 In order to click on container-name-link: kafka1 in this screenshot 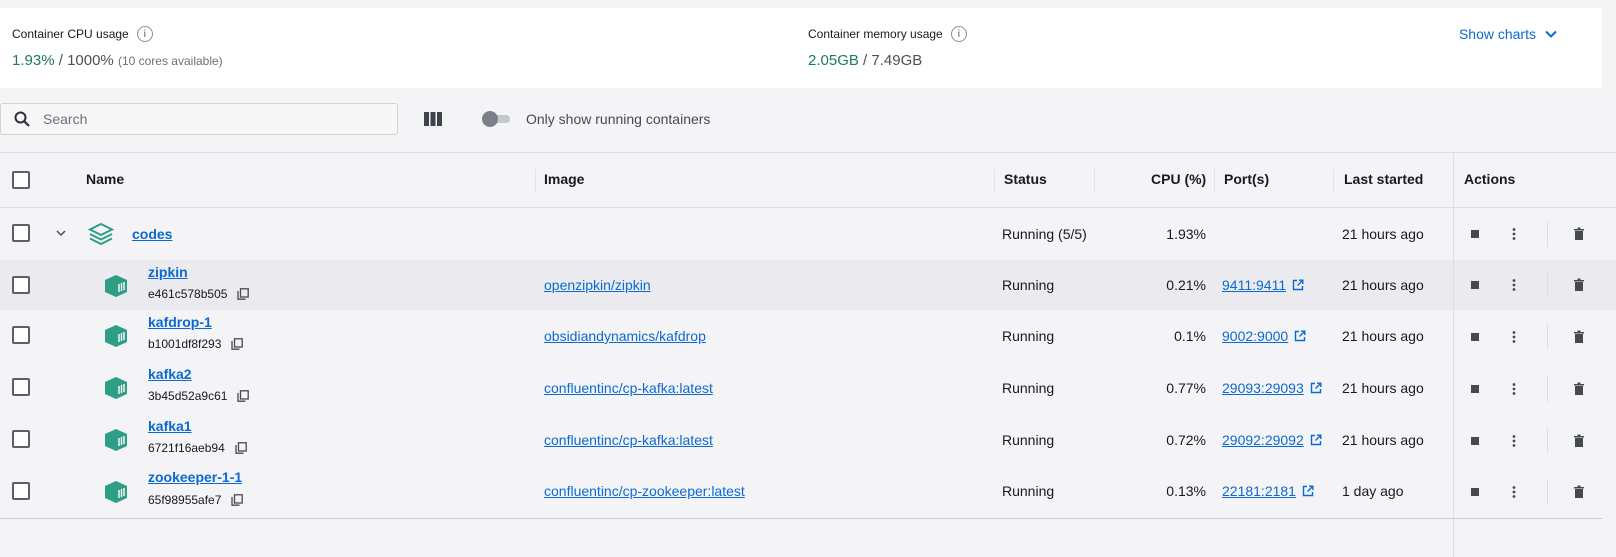, I will do `click(170, 426)`.